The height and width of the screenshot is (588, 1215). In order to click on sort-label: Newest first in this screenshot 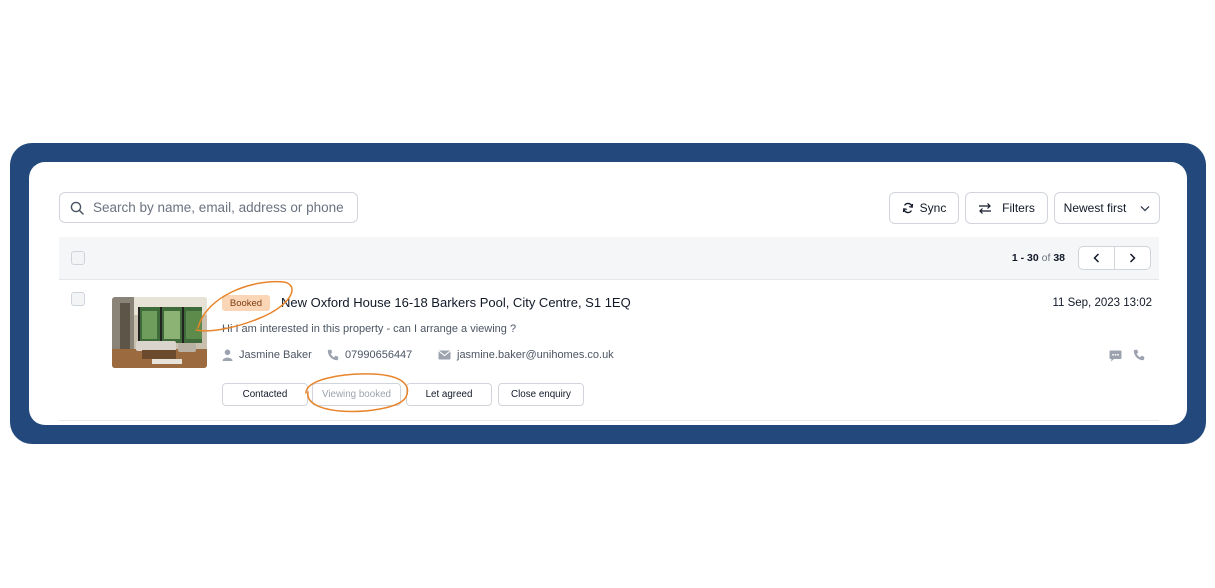, I will do `click(1095, 208)`.